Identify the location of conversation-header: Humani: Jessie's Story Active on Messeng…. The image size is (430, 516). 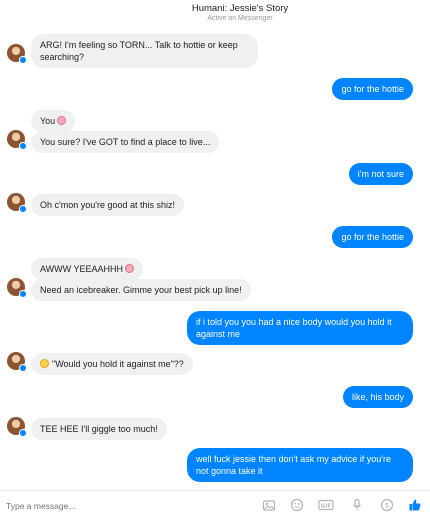
(215, 13).